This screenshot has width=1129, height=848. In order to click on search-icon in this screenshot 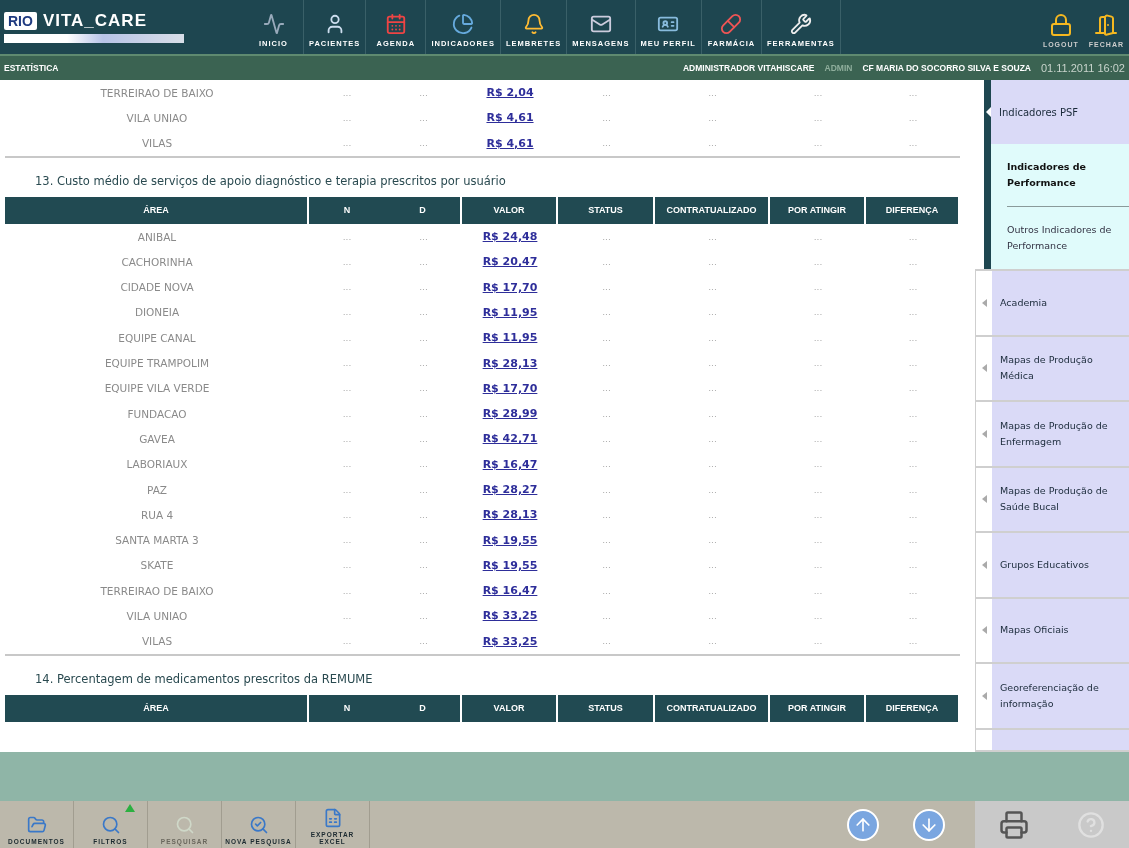, I will do `click(258, 824)`.